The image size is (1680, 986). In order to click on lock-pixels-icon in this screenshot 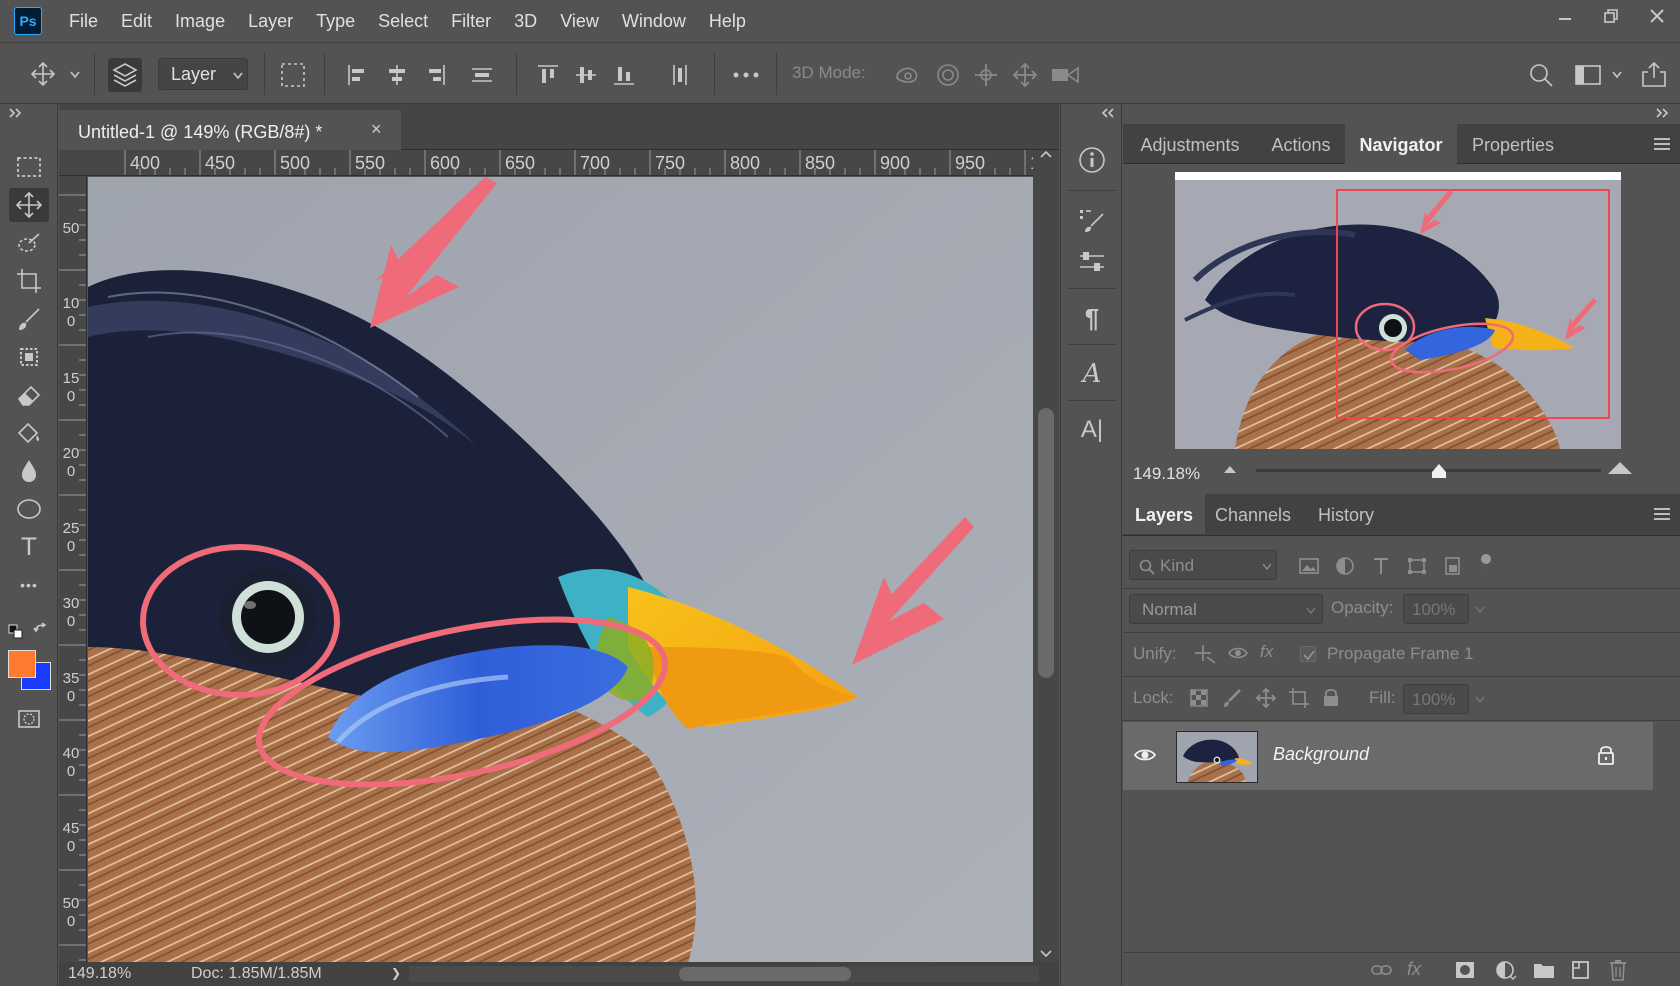, I will do `click(1232, 698)`.